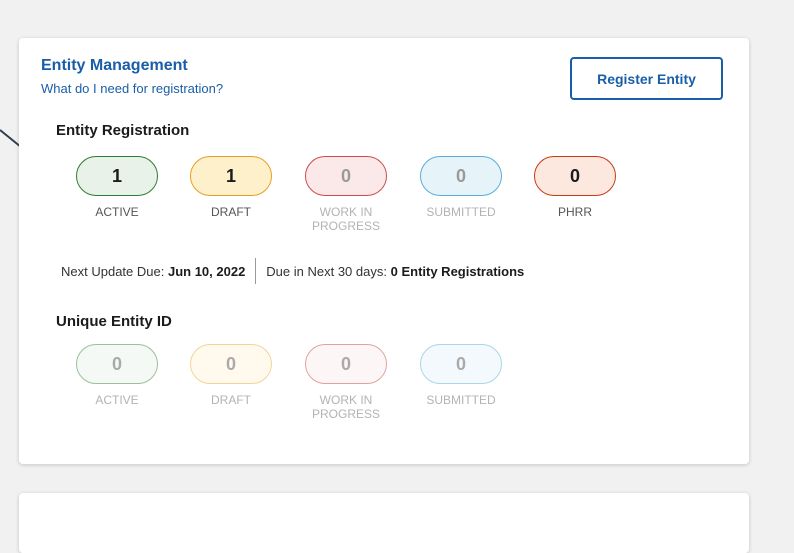  What do you see at coordinates (132, 88) in the screenshot?
I see `registration-help-link: What do I need for registration?` at bounding box center [132, 88].